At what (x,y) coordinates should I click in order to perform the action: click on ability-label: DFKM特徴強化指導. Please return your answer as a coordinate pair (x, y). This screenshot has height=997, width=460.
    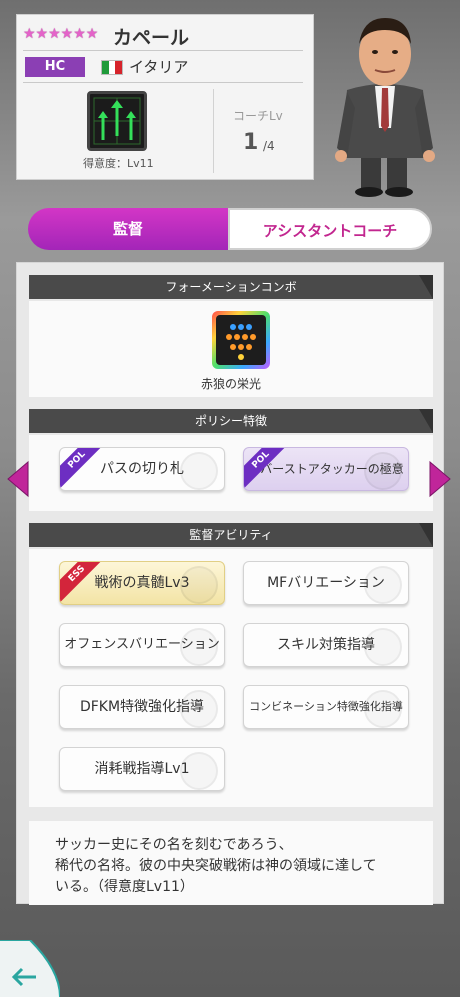
    Looking at the image, I should click on (142, 707).